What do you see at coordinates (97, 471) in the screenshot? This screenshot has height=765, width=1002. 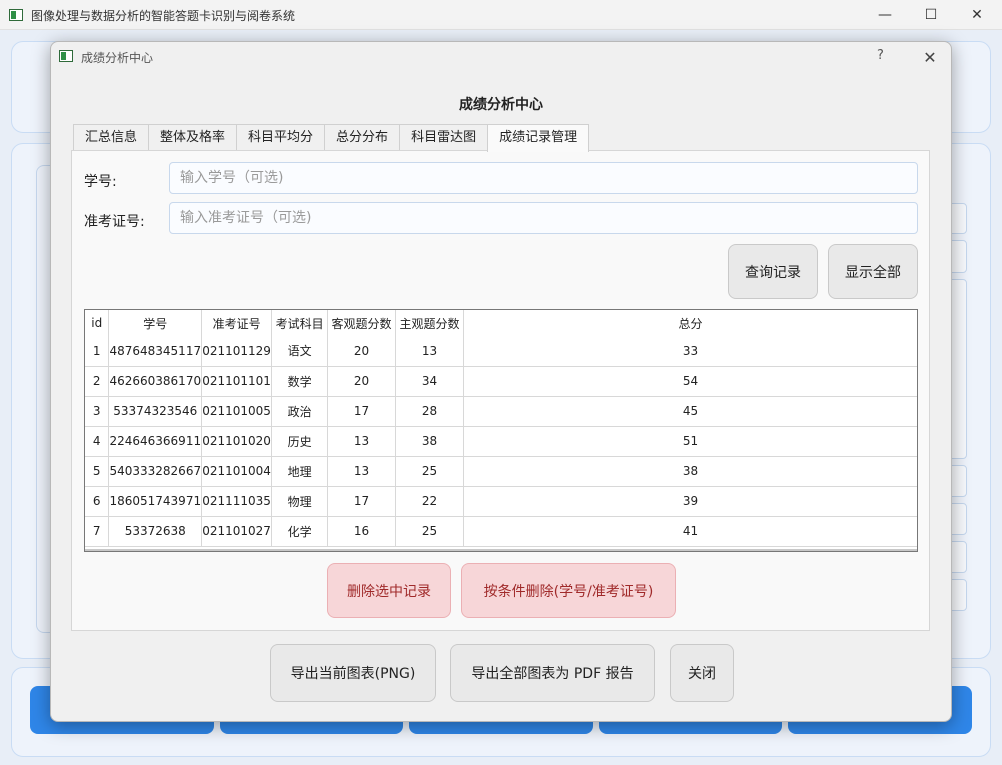 I see `table-cell: 5` at bounding box center [97, 471].